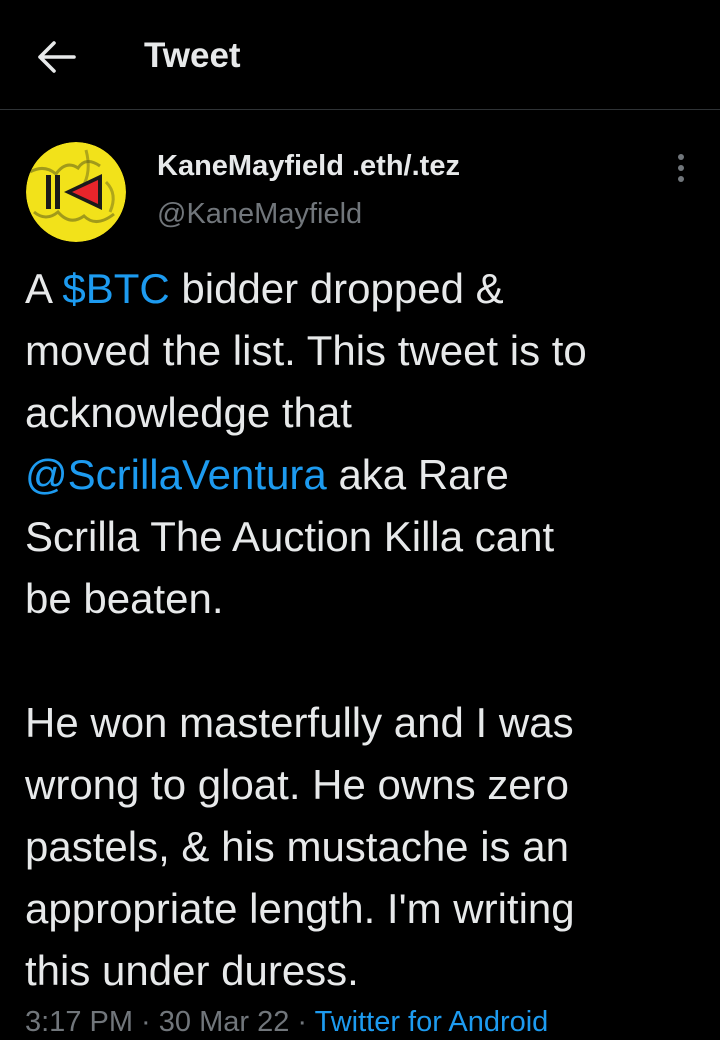  I want to click on tweet-line: appropriate length. I'm writing, so click(300, 908).